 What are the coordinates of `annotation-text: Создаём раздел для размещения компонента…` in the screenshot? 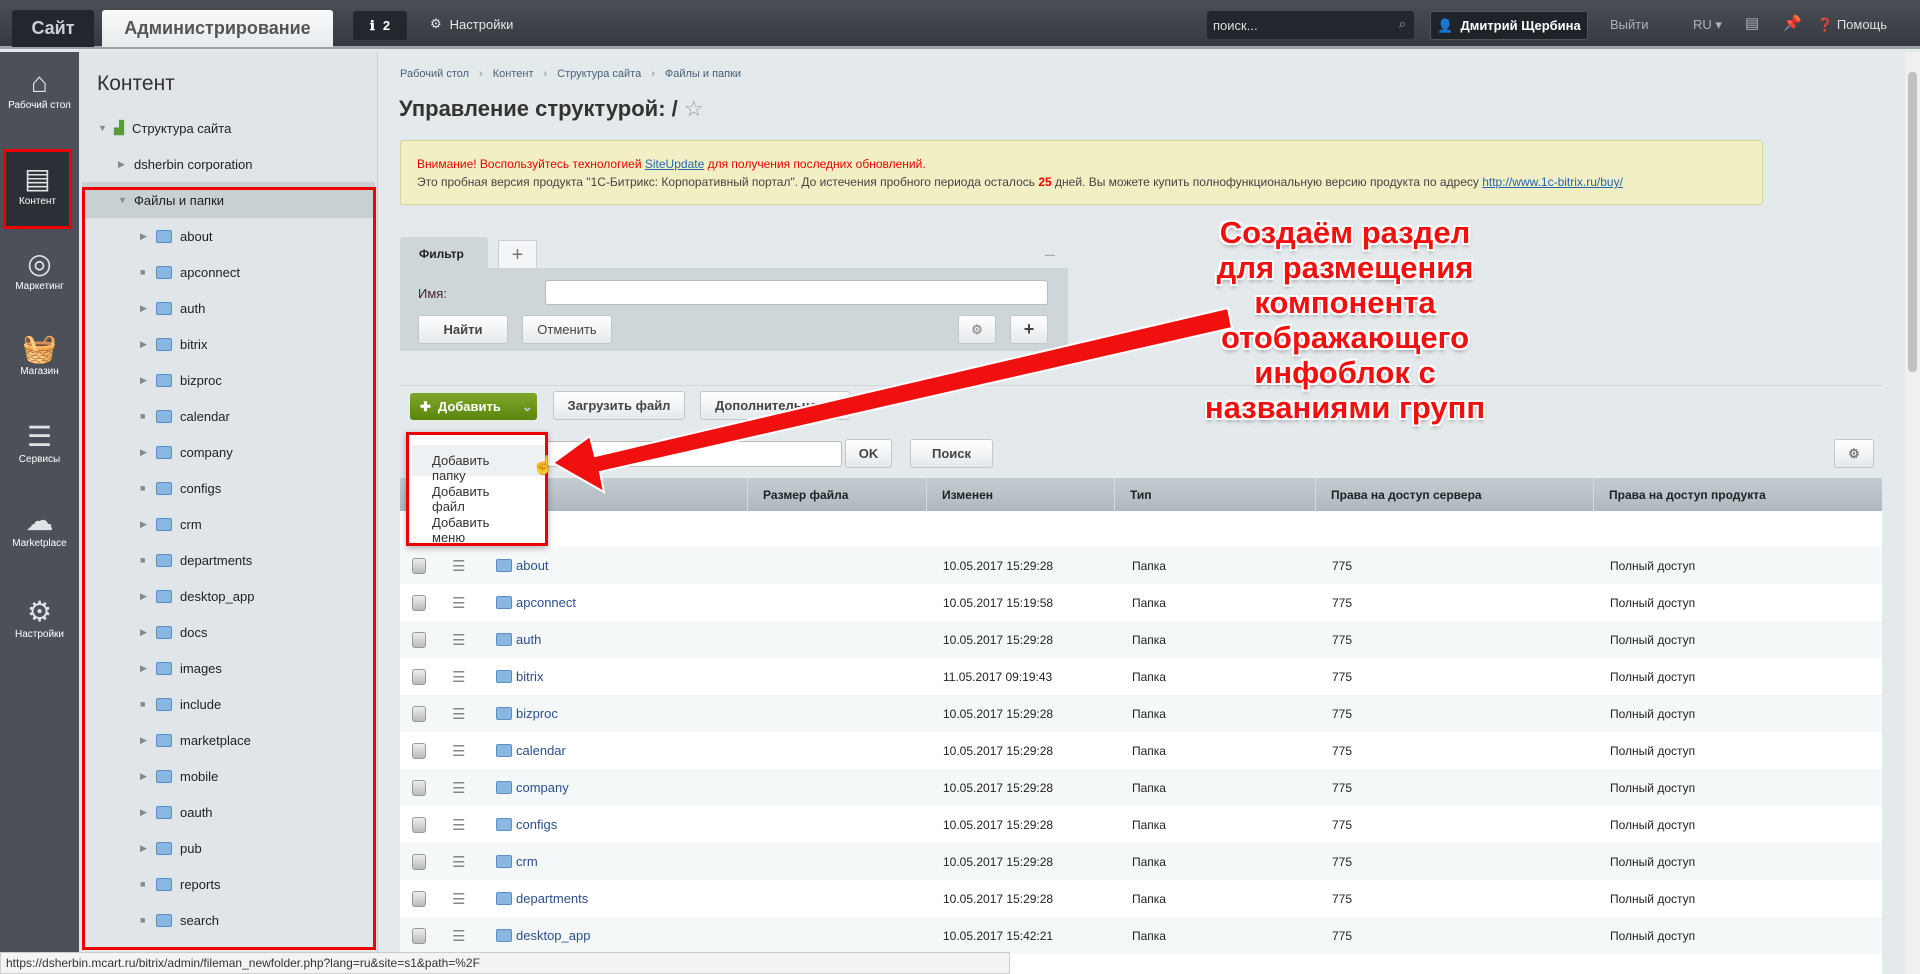 It's located at (1345, 320).